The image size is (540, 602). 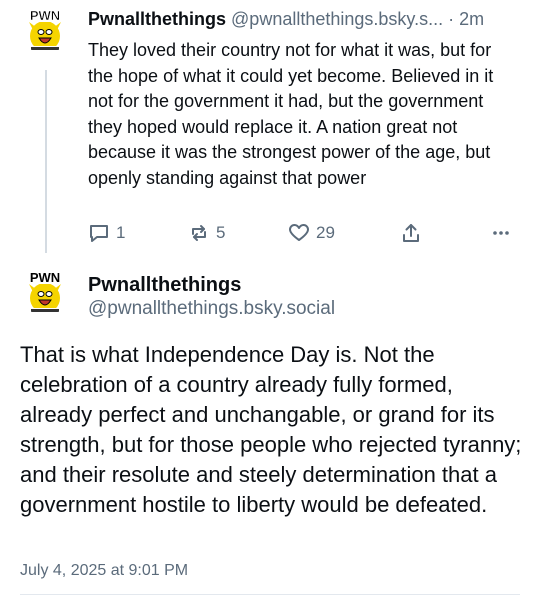 I want to click on heart-icon, so click(x=299, y=232).